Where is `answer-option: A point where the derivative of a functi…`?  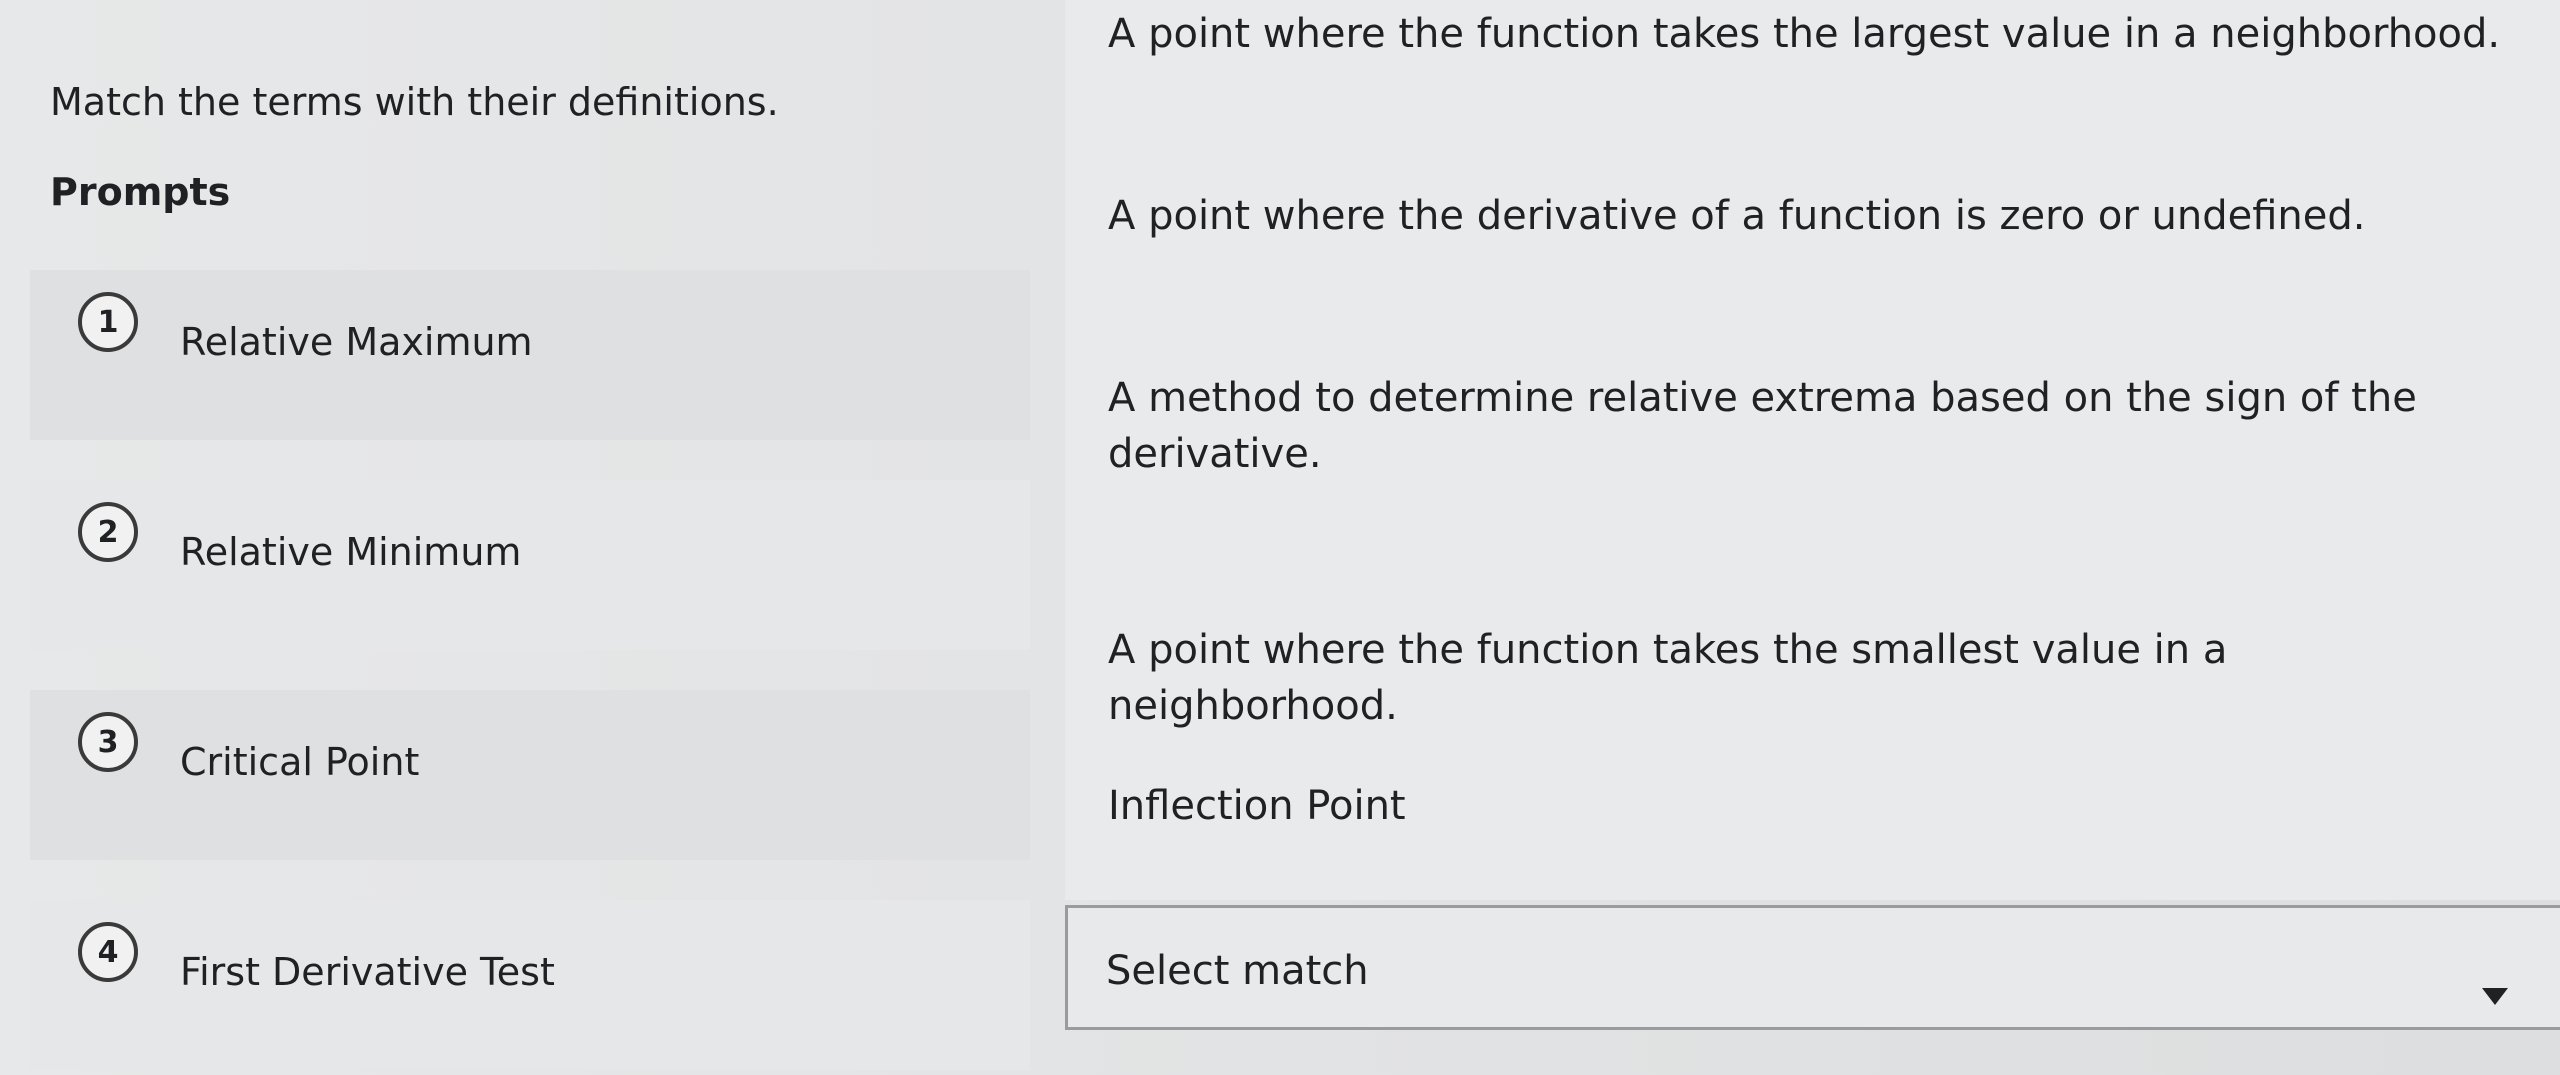 answer-option: A point where the derivative of a functi… is located at coordinates (1818, 216).